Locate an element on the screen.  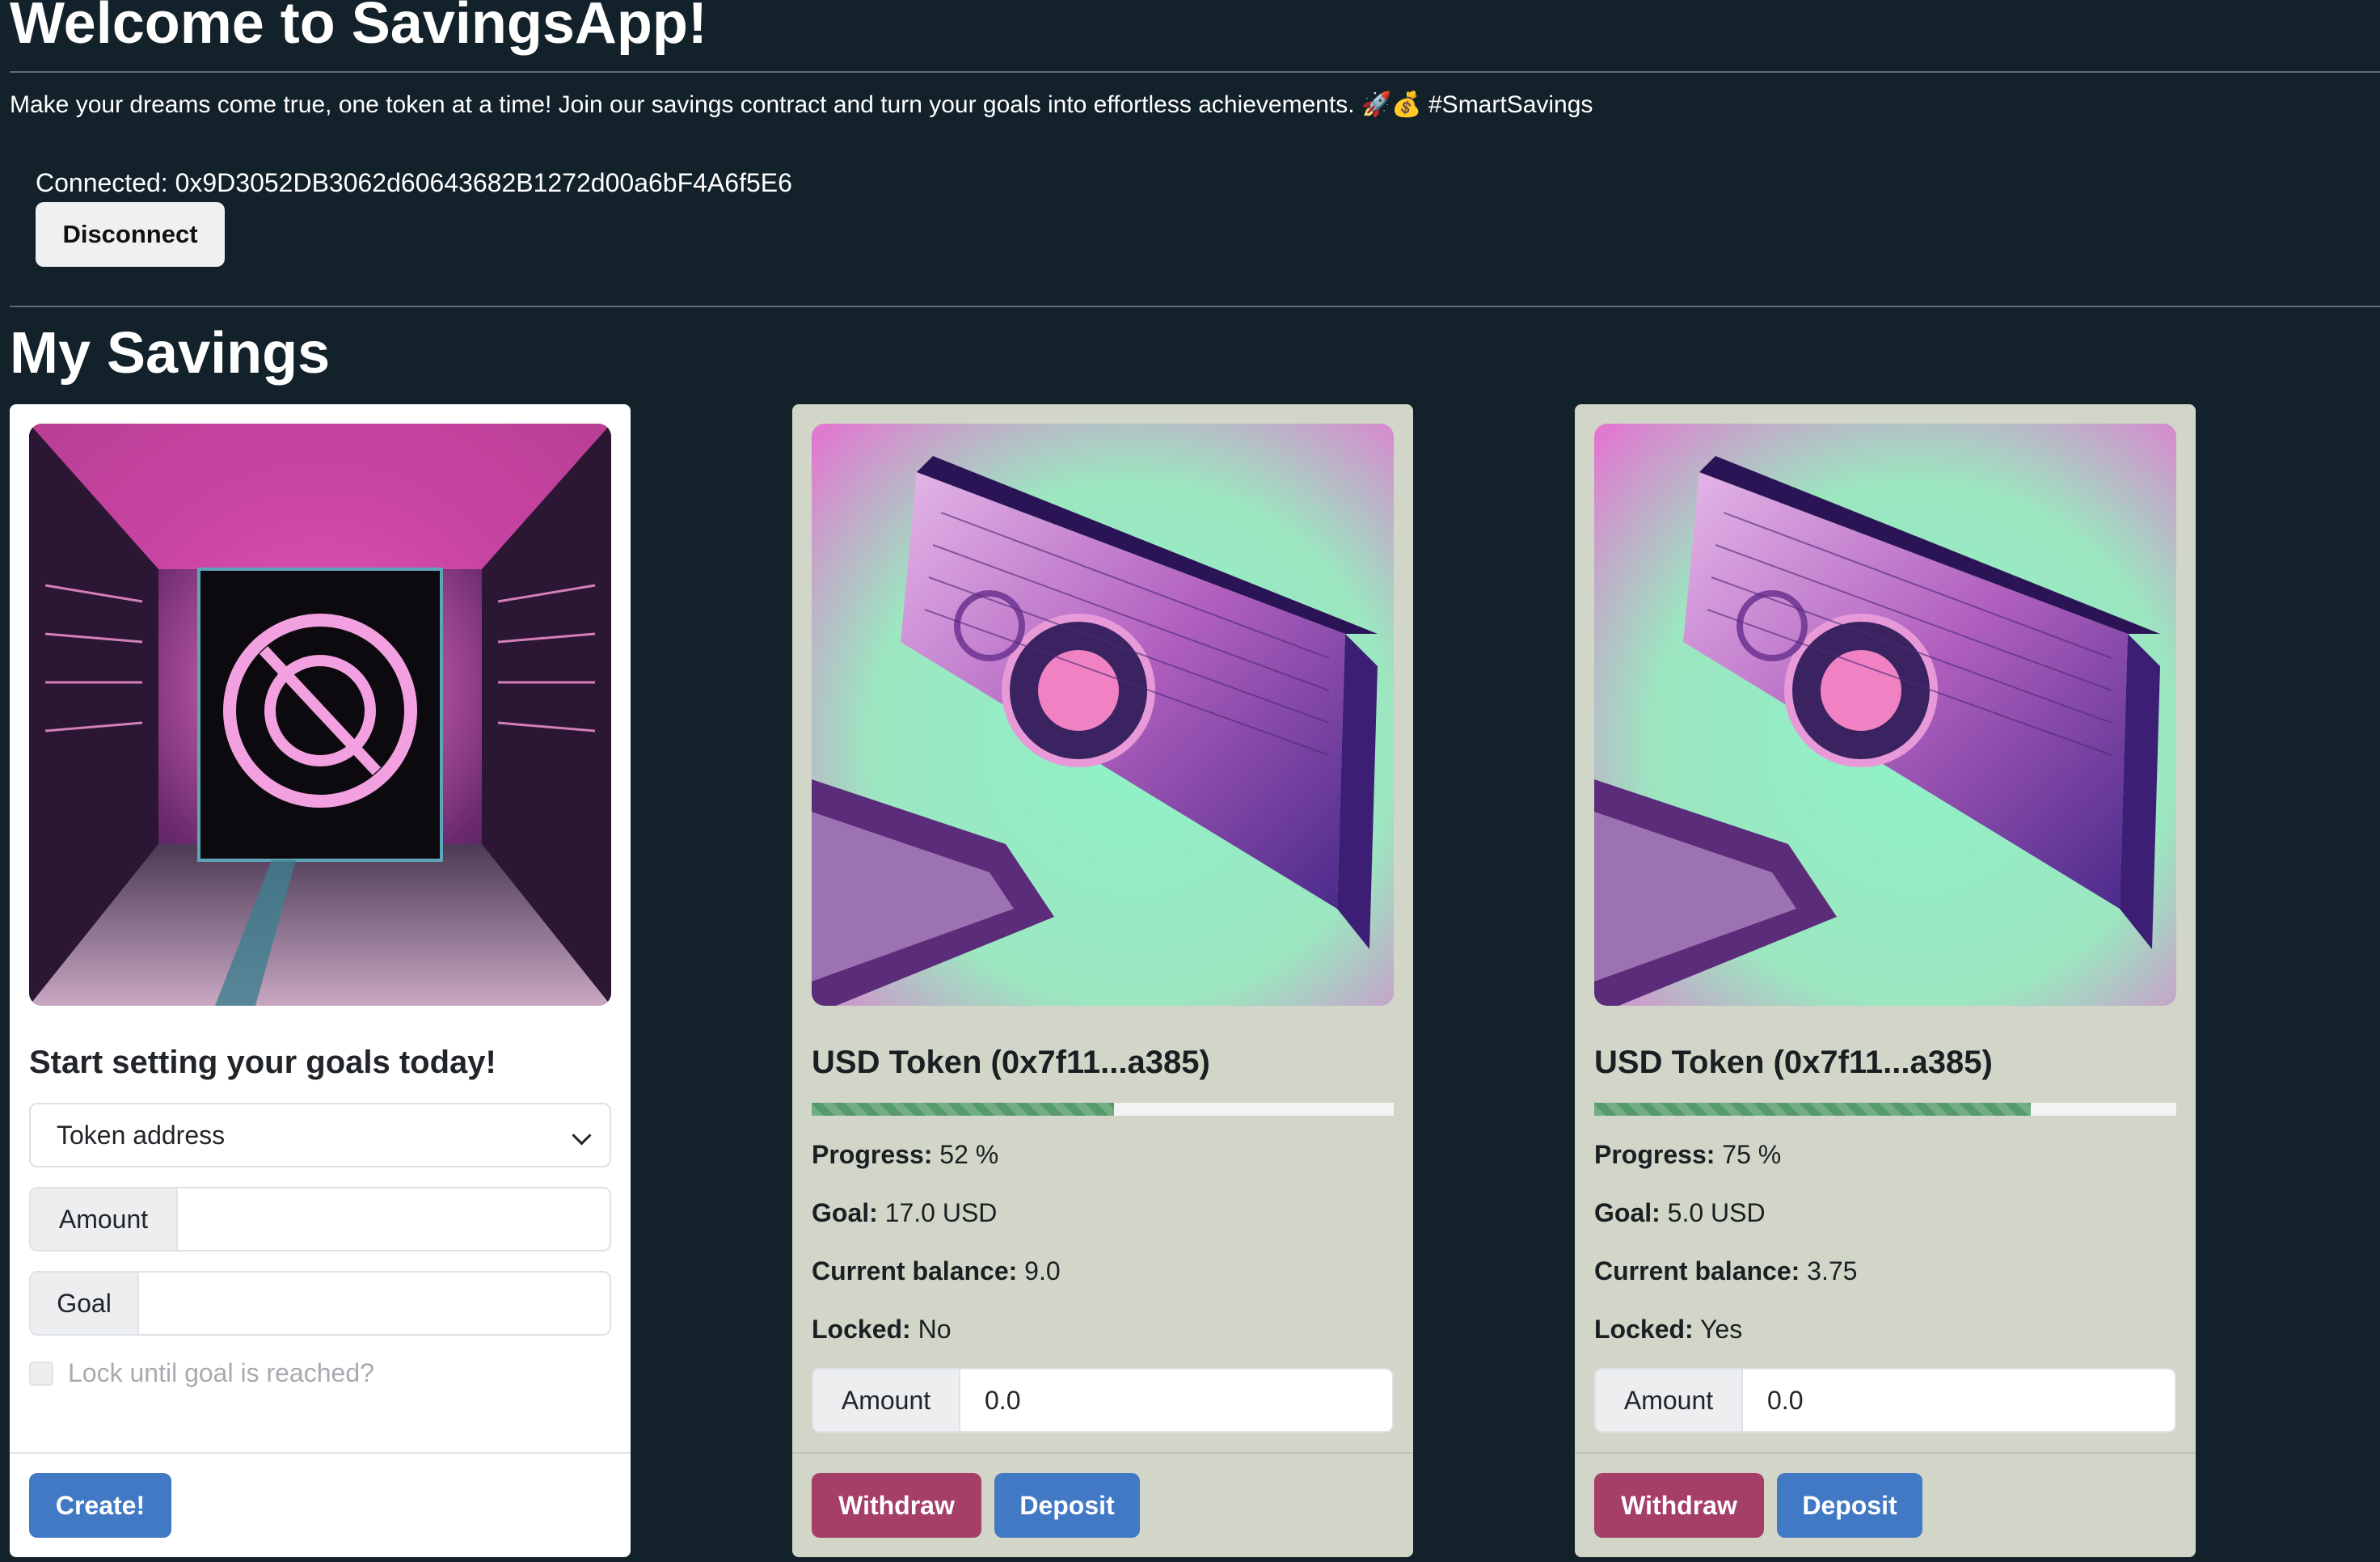
chevron-down-icon is located at coordinates (582, 1135).